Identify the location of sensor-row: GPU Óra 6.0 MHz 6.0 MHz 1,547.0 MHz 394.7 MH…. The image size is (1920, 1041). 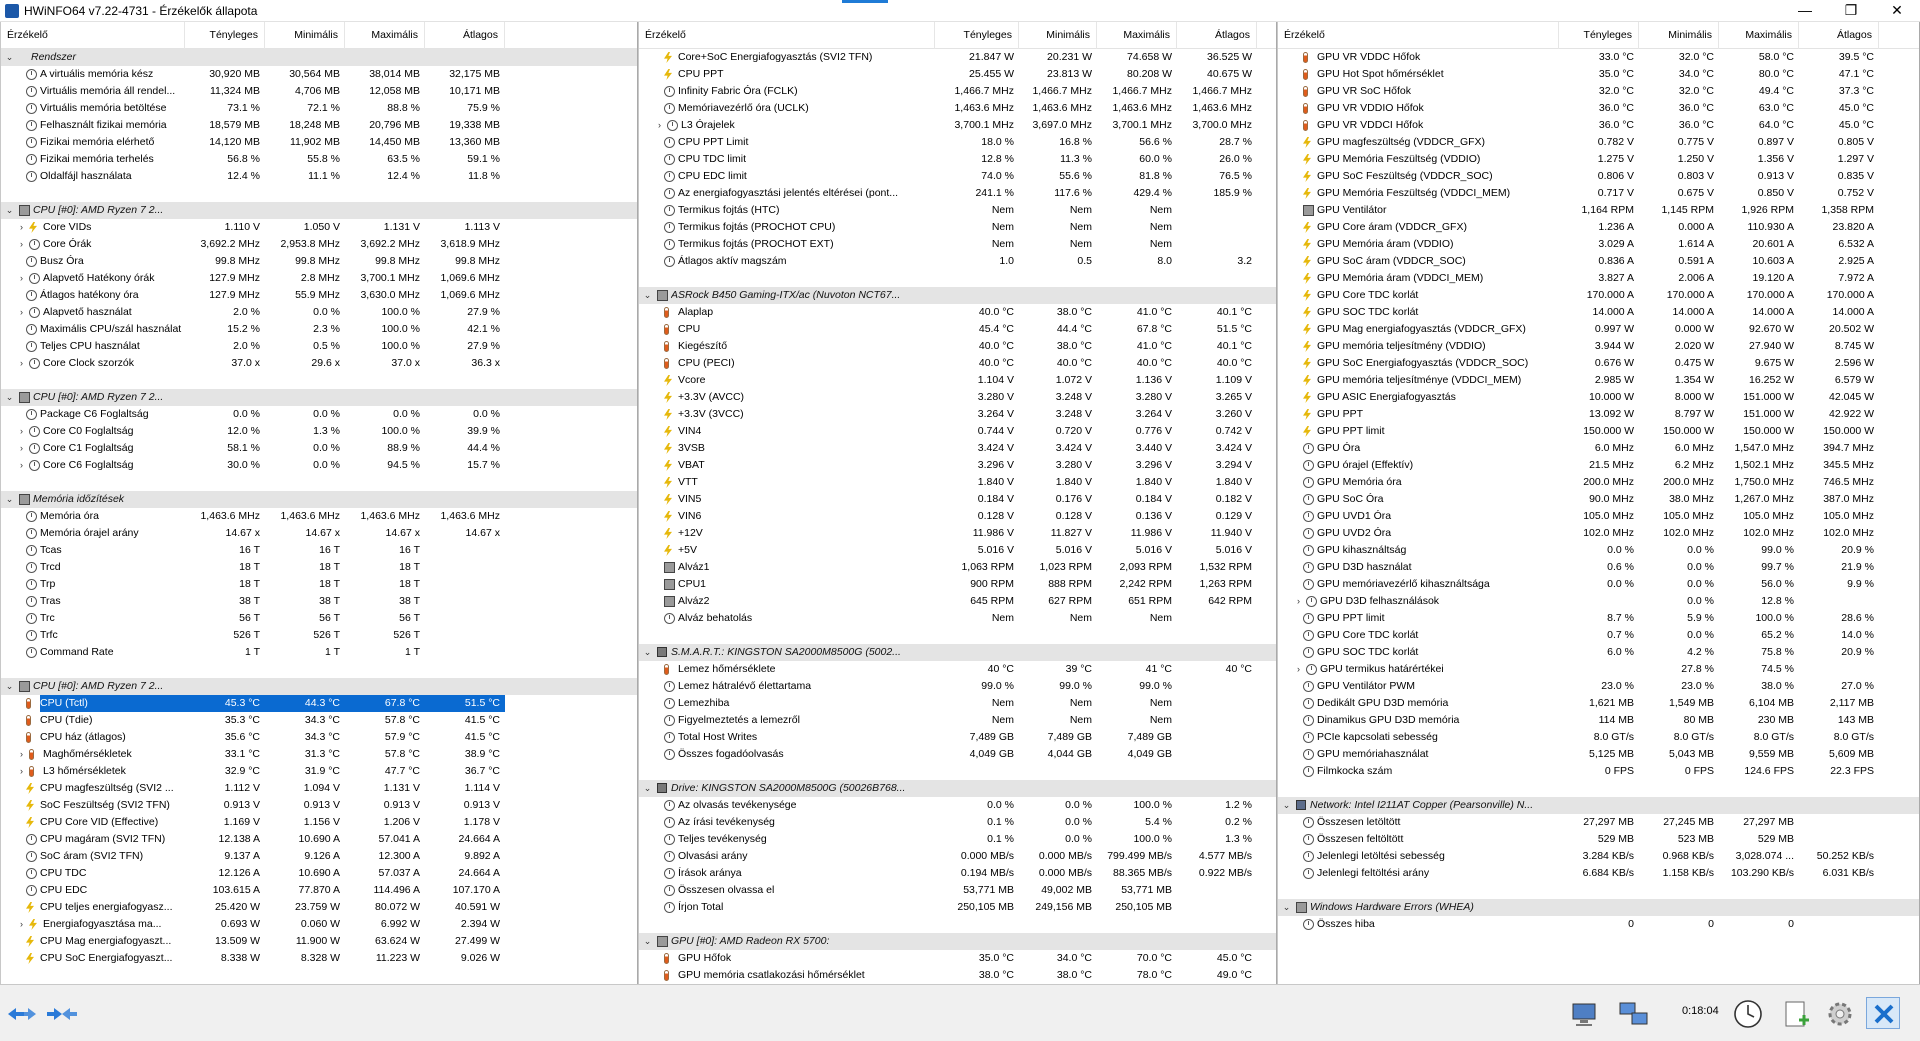
(1598, 448).